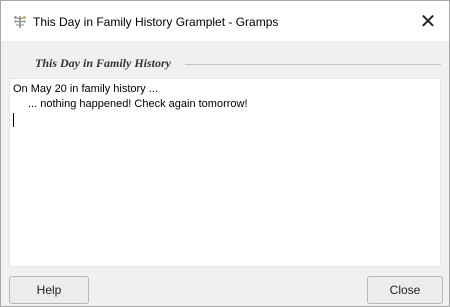  I want to click on section-header: This Day in Family History, so click(225, 62).